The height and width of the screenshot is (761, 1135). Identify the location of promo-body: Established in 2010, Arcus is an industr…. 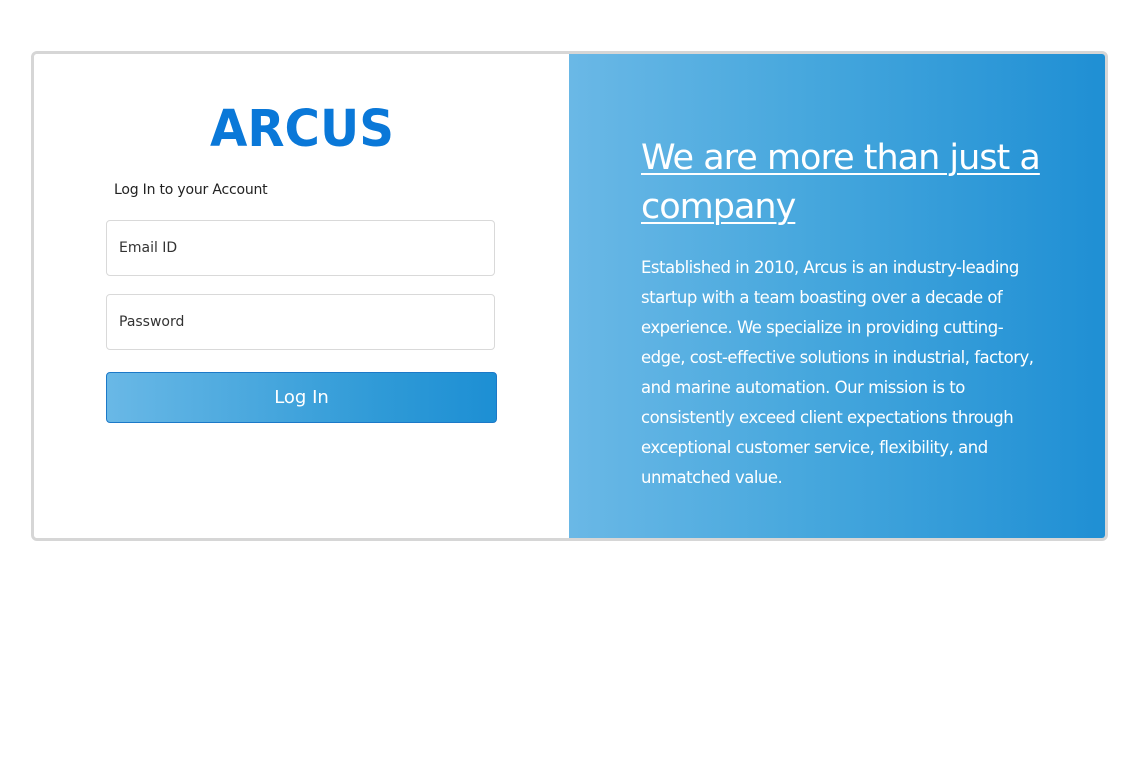
(837, 372).